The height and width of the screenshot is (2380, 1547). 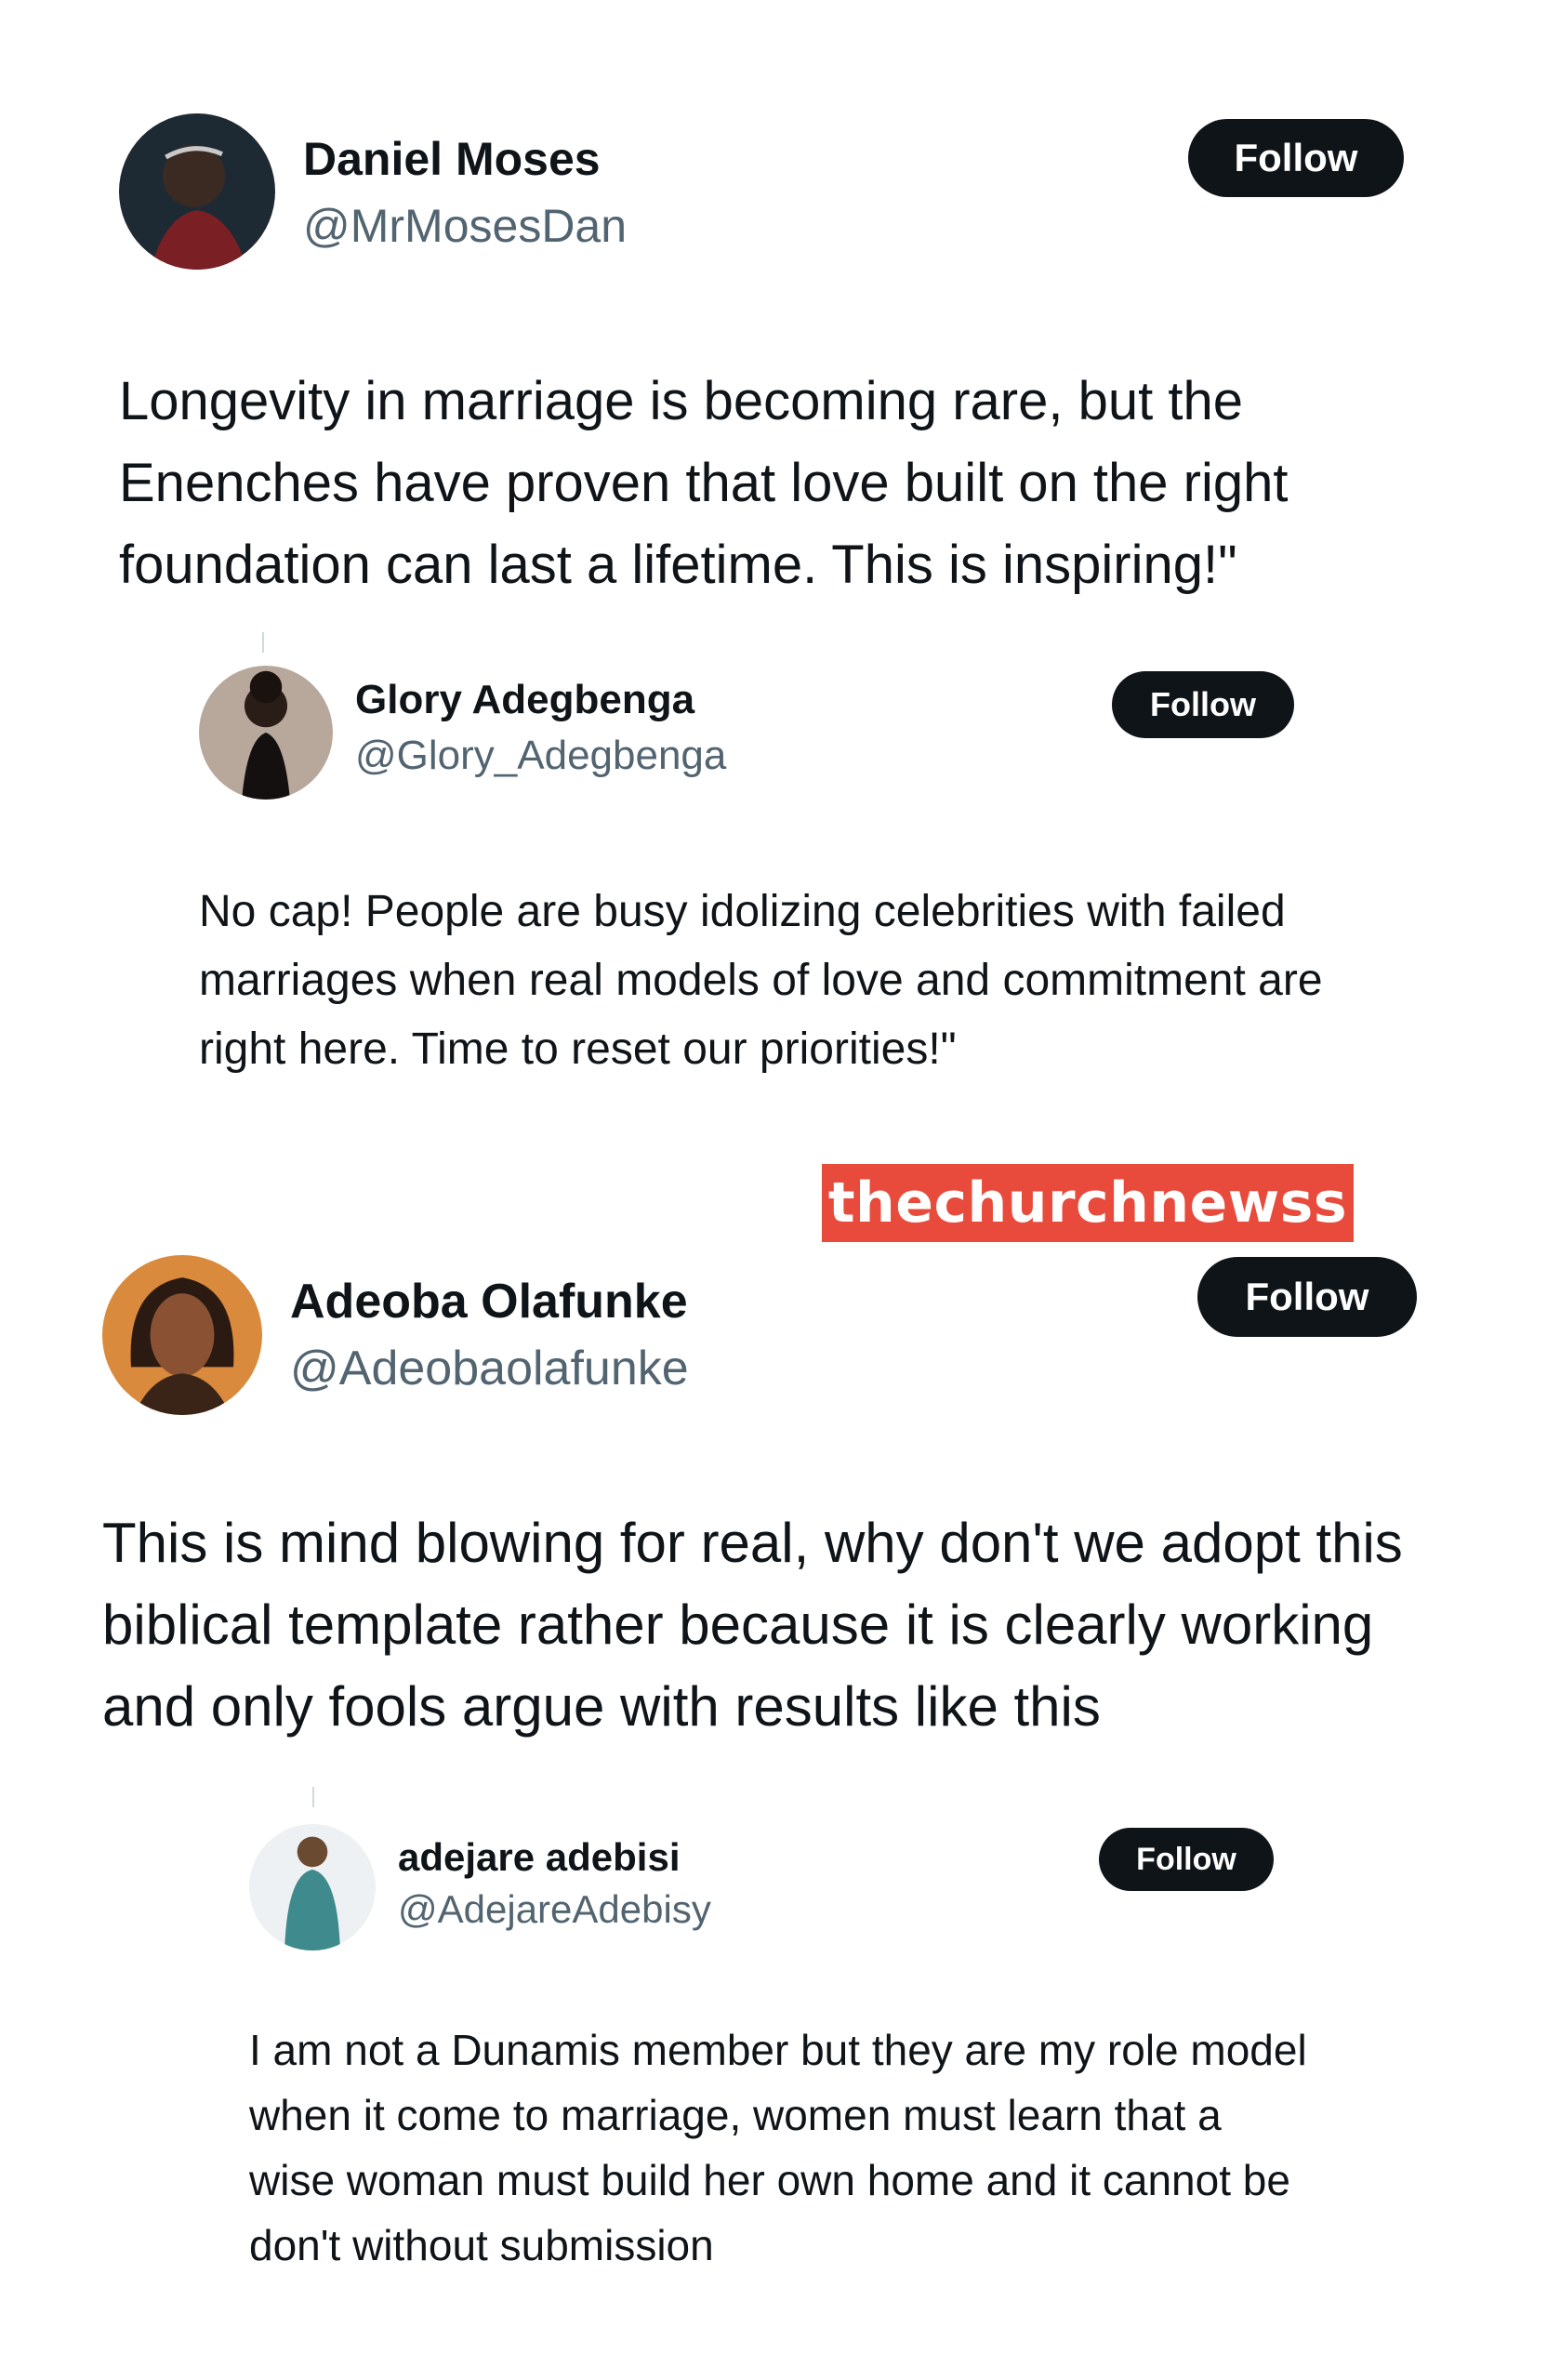 I want to click on display-name: adejare adebisi, so click(x=539, y=1857).